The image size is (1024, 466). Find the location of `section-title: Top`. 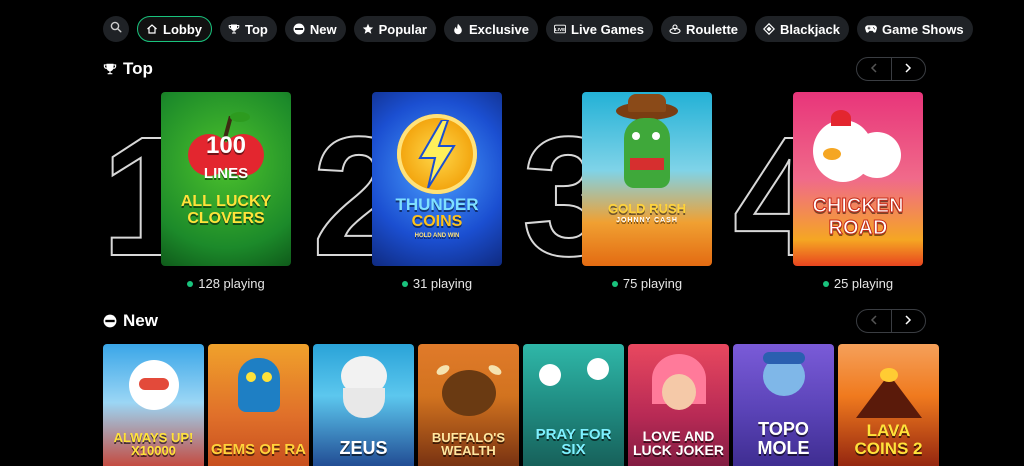

section-title: Top is located at coordinates (138, 68).